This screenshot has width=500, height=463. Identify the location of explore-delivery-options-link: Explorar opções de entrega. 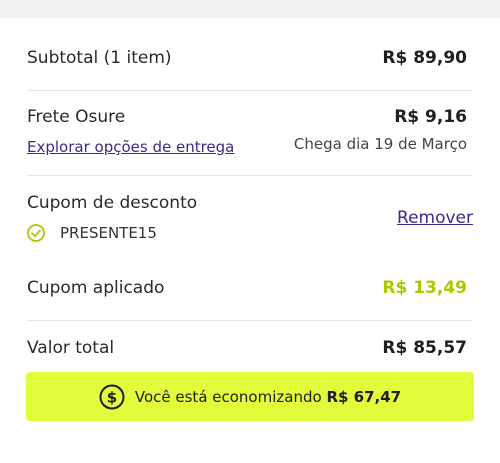
(130, 147).